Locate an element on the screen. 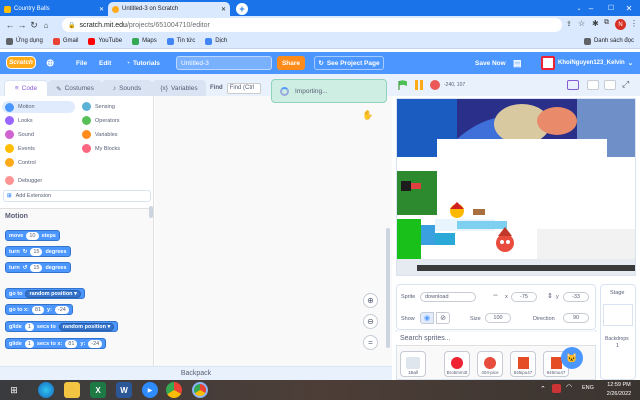 The image size is (640, 400). glide-target-dropdown: random position ▾ is located at coordinates (86, 326).